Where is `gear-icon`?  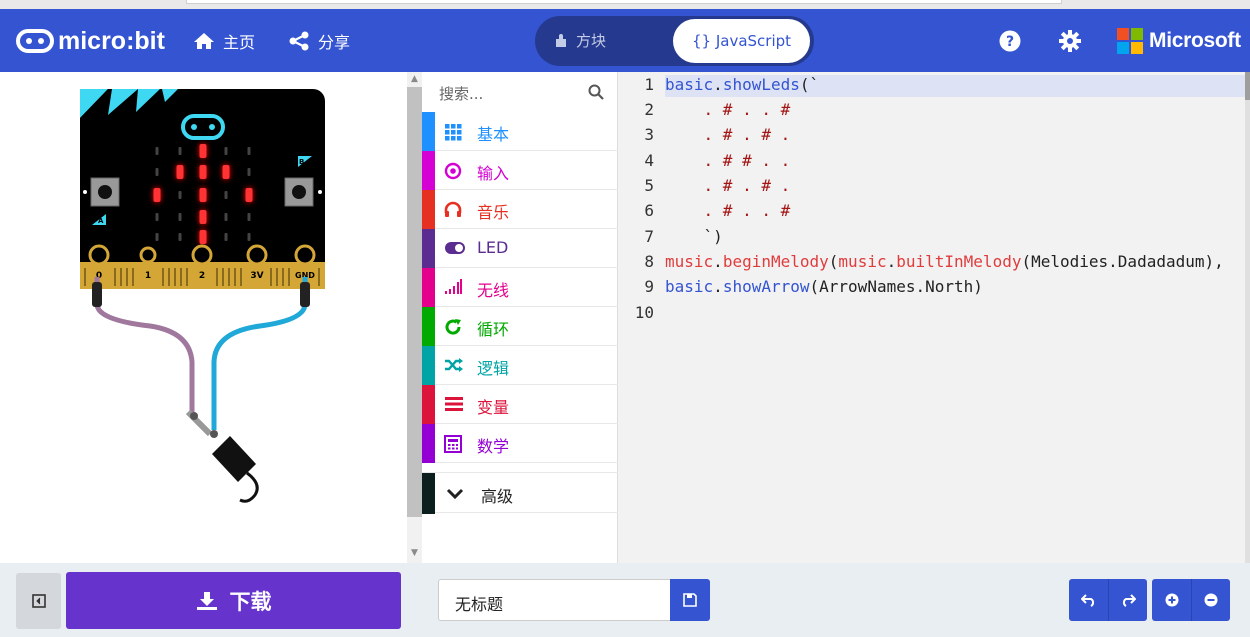
gear-icon is located at coordinates (1070, 41).